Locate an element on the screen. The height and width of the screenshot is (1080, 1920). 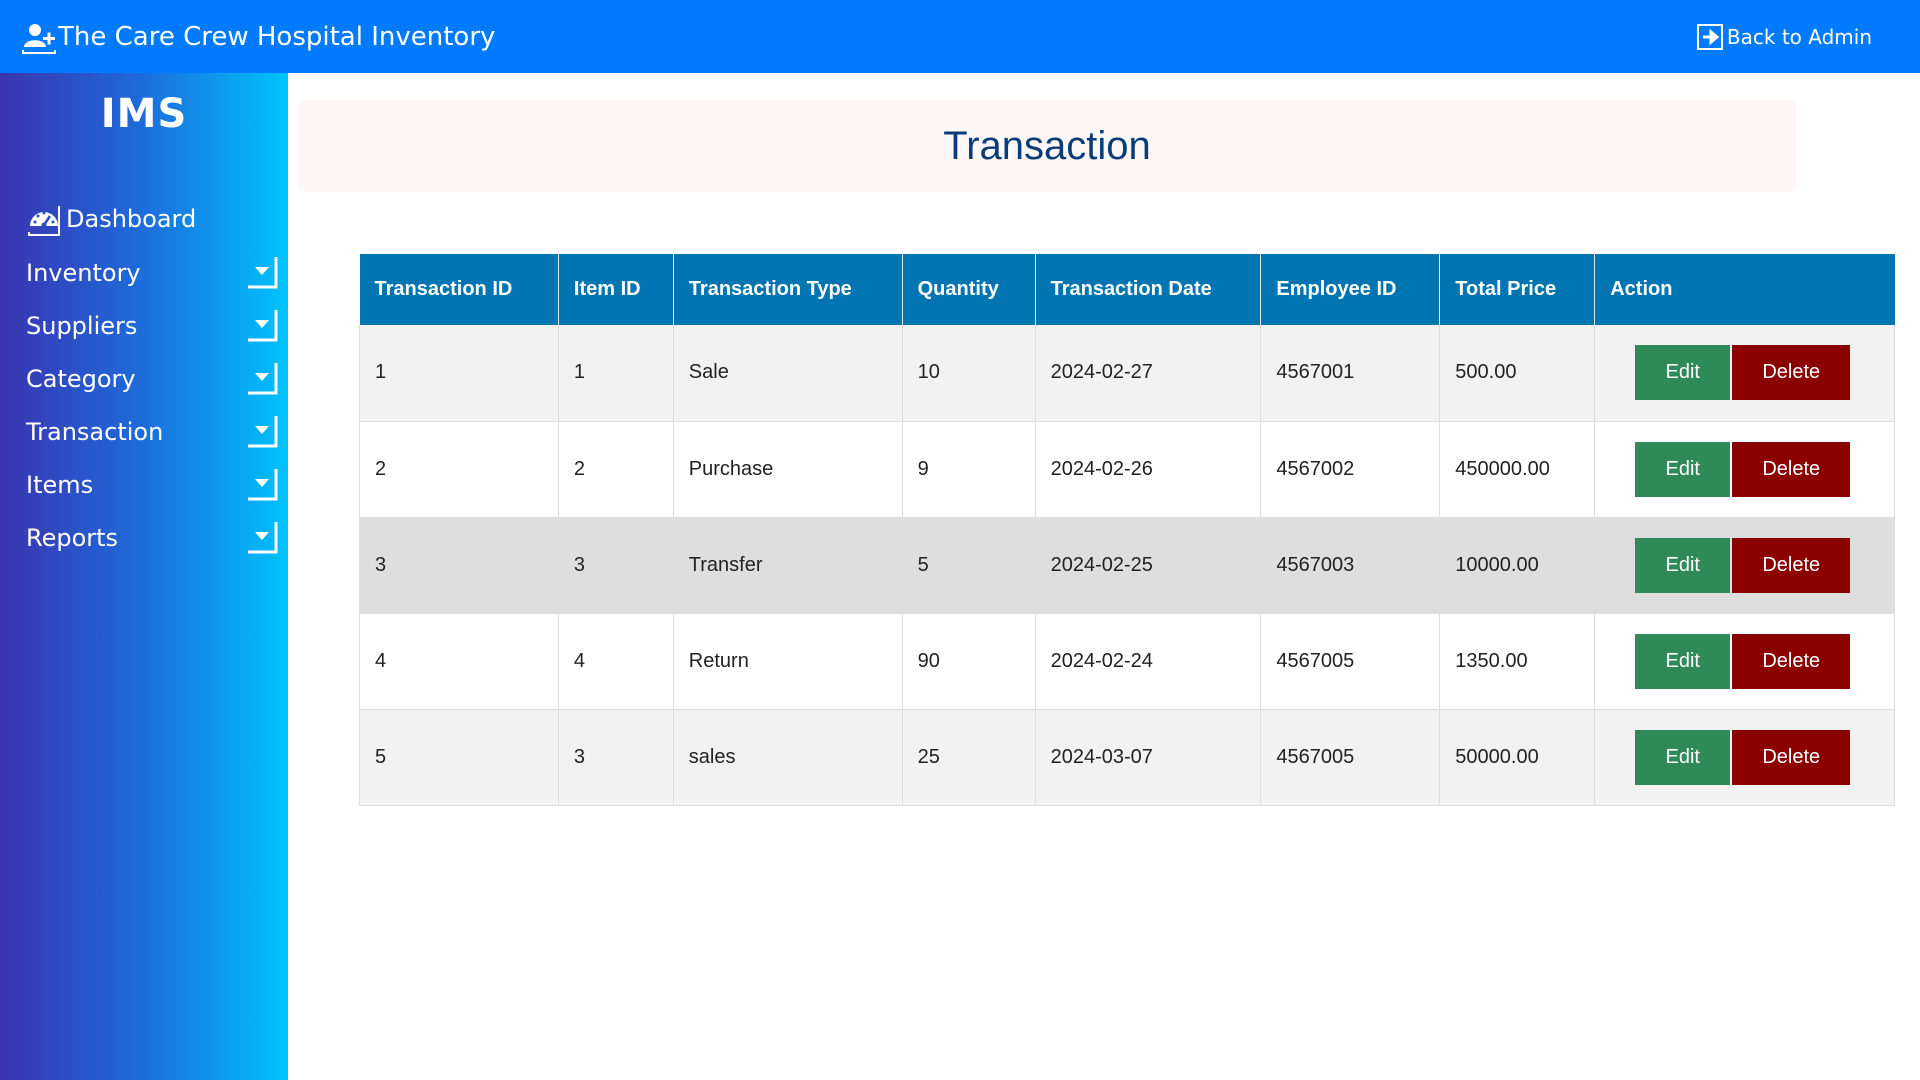
sidebar-item-dashboard: Dashboard is located at coordinates (111, 219).